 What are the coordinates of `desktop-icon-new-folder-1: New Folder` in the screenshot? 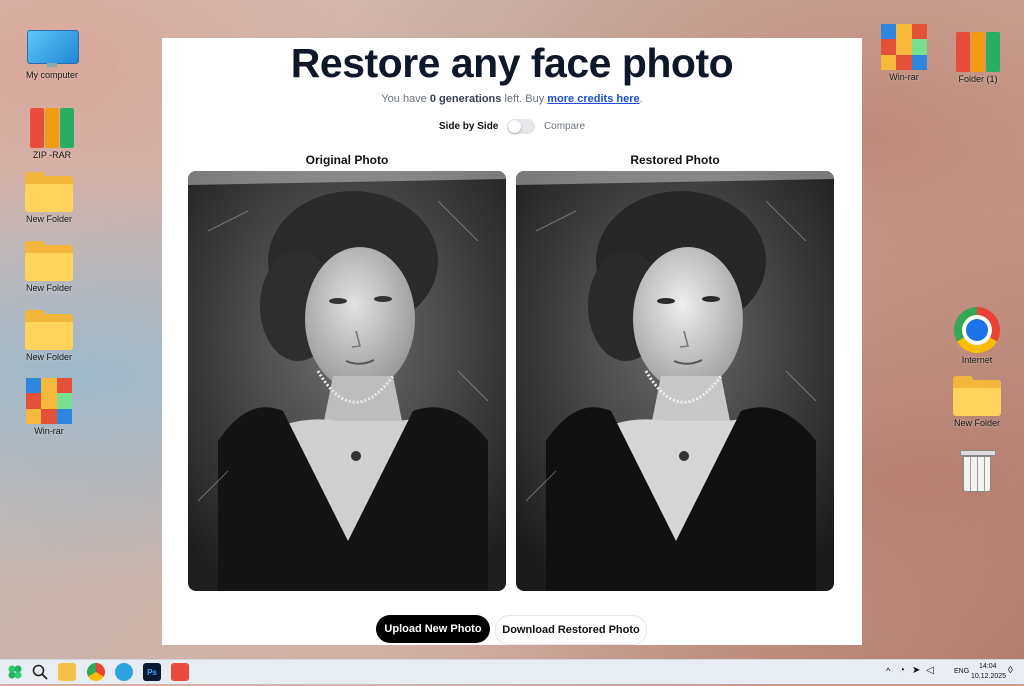 It's located at (49, 198).